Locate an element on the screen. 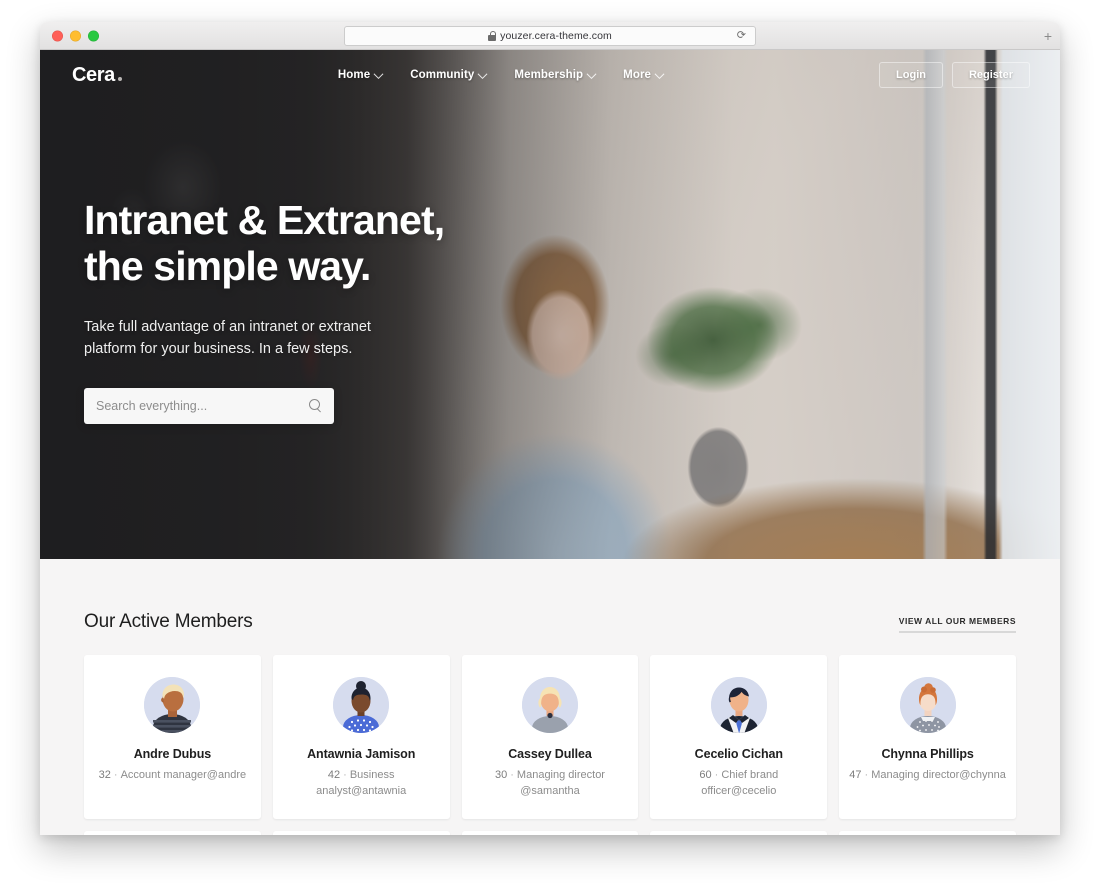 The width and height of the screenshot is (1100, 894). member-age: 47 is located at coordinates (855, 775).